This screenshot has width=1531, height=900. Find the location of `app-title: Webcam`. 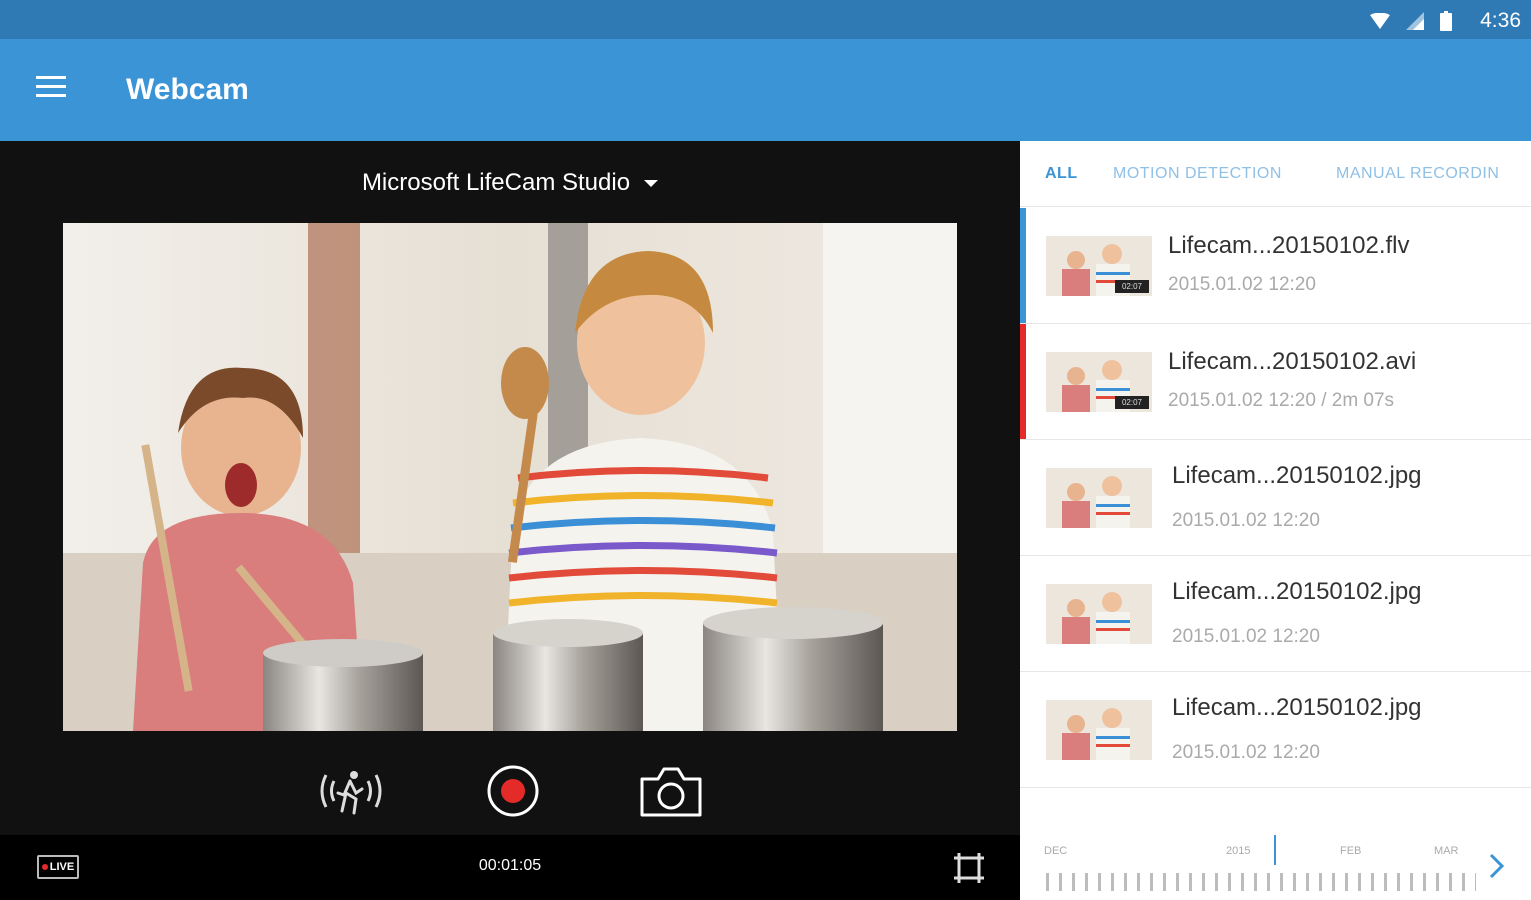

app-title: Webcam is located at coordinates (187, 89).